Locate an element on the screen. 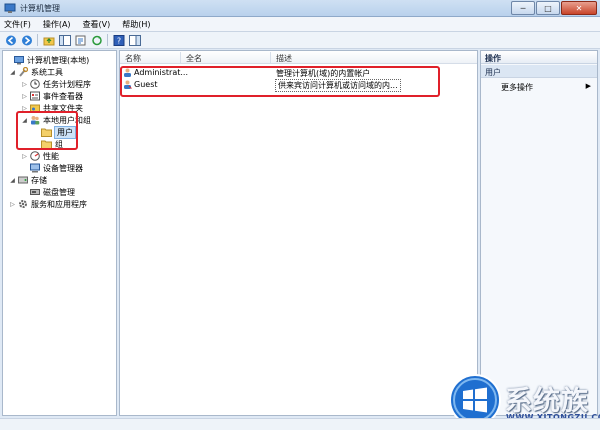 This screenshot has width=600, height=430. console-tree-icon is located at coordinates (64, 40).